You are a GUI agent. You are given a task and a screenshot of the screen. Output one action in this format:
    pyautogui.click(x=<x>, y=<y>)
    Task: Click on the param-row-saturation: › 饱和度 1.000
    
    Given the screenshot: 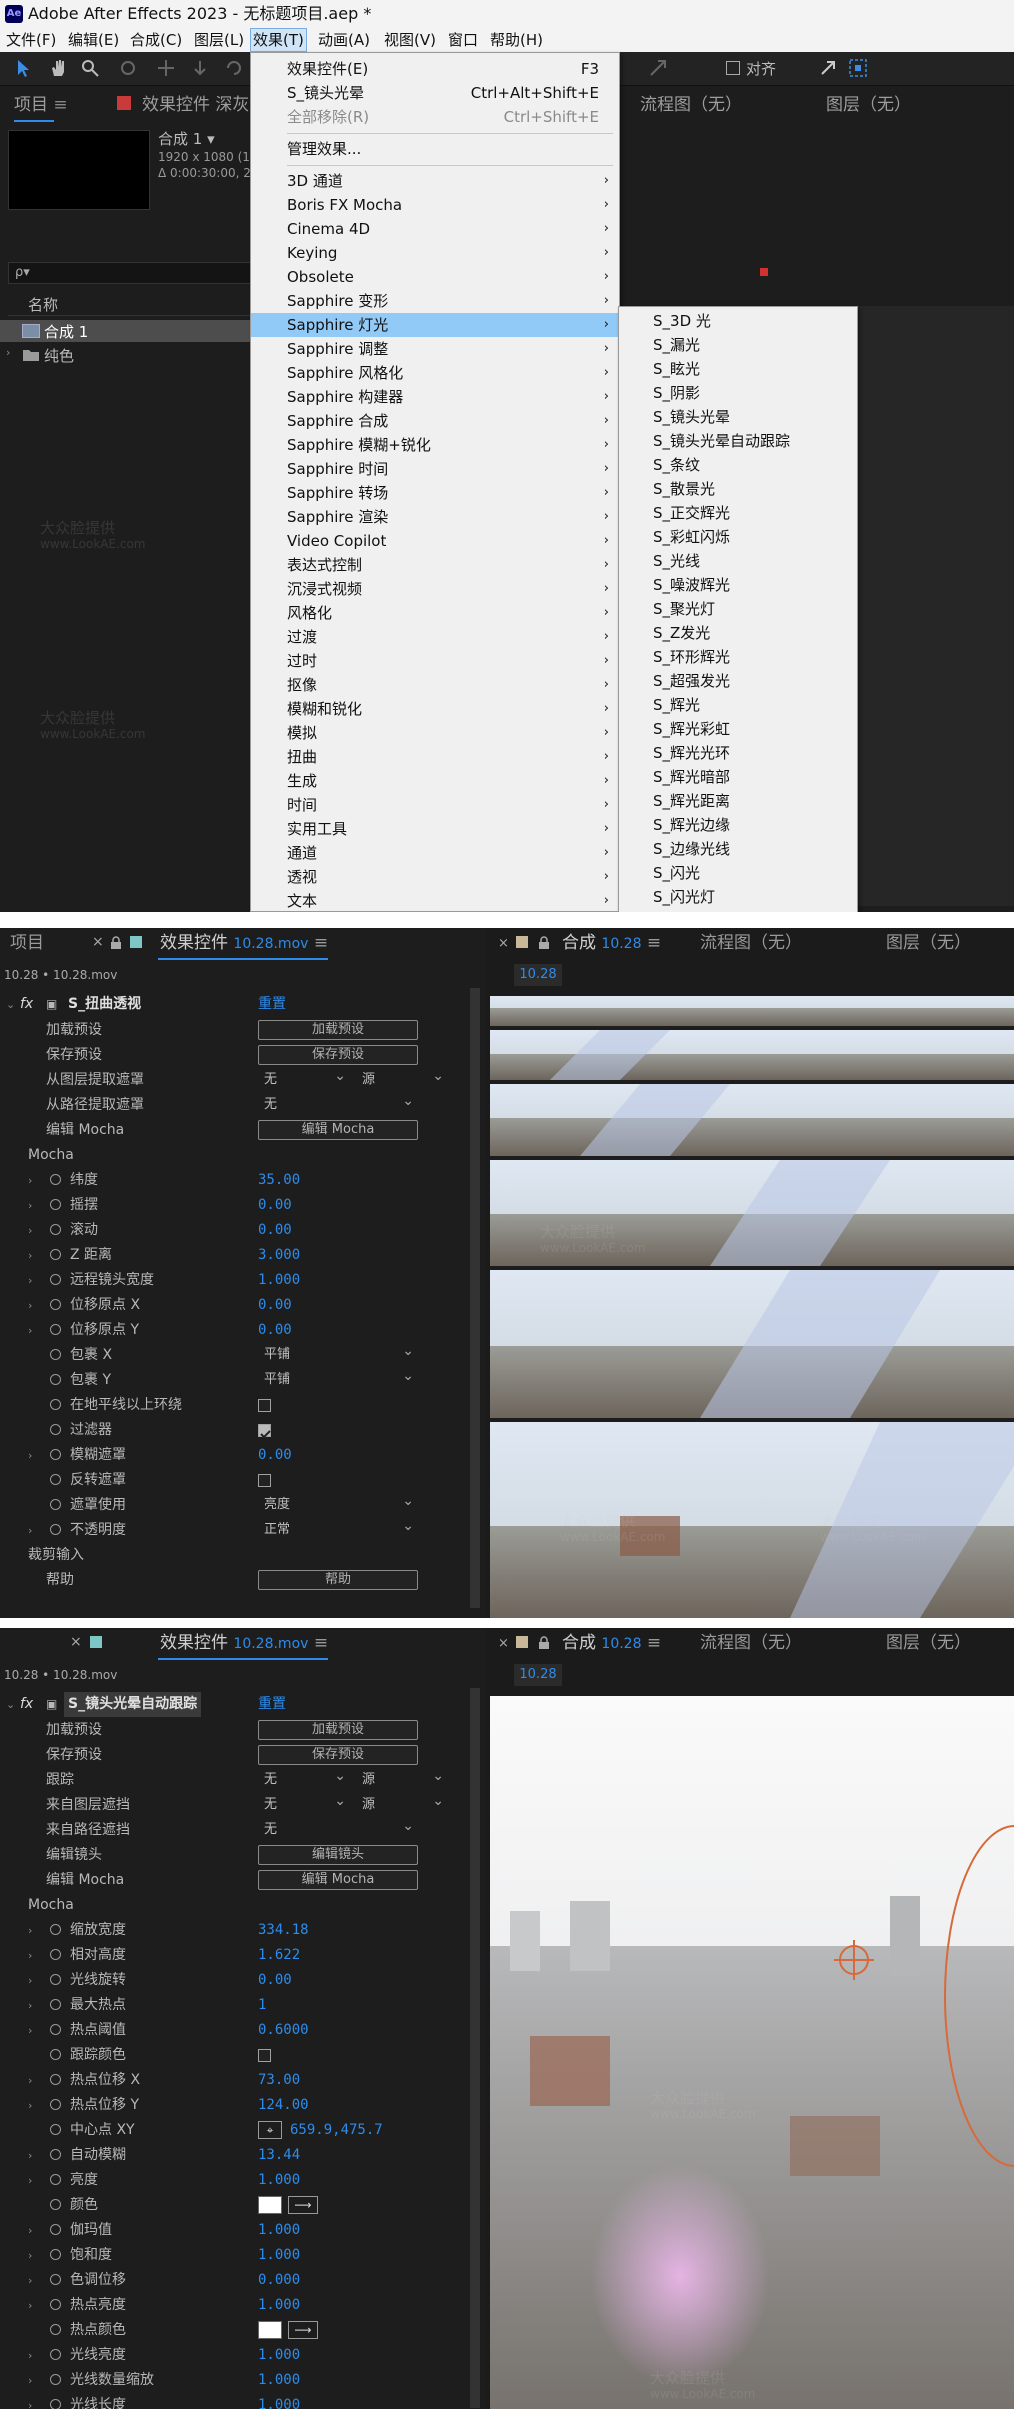 What is the action you would take?
    pyautogui.click(x=235, y=2255)
    